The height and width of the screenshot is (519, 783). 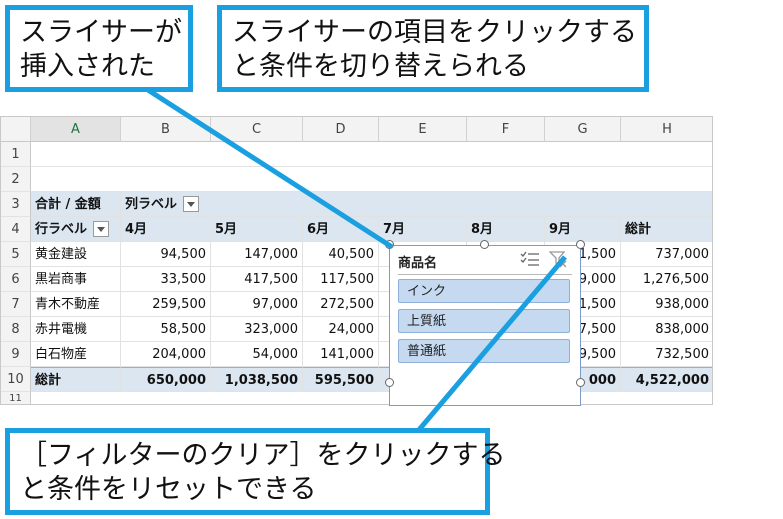 What do you see at coordinates (16, 204) in the screenshot?
I see `row-header: 3` at bounding box center [16, 204].